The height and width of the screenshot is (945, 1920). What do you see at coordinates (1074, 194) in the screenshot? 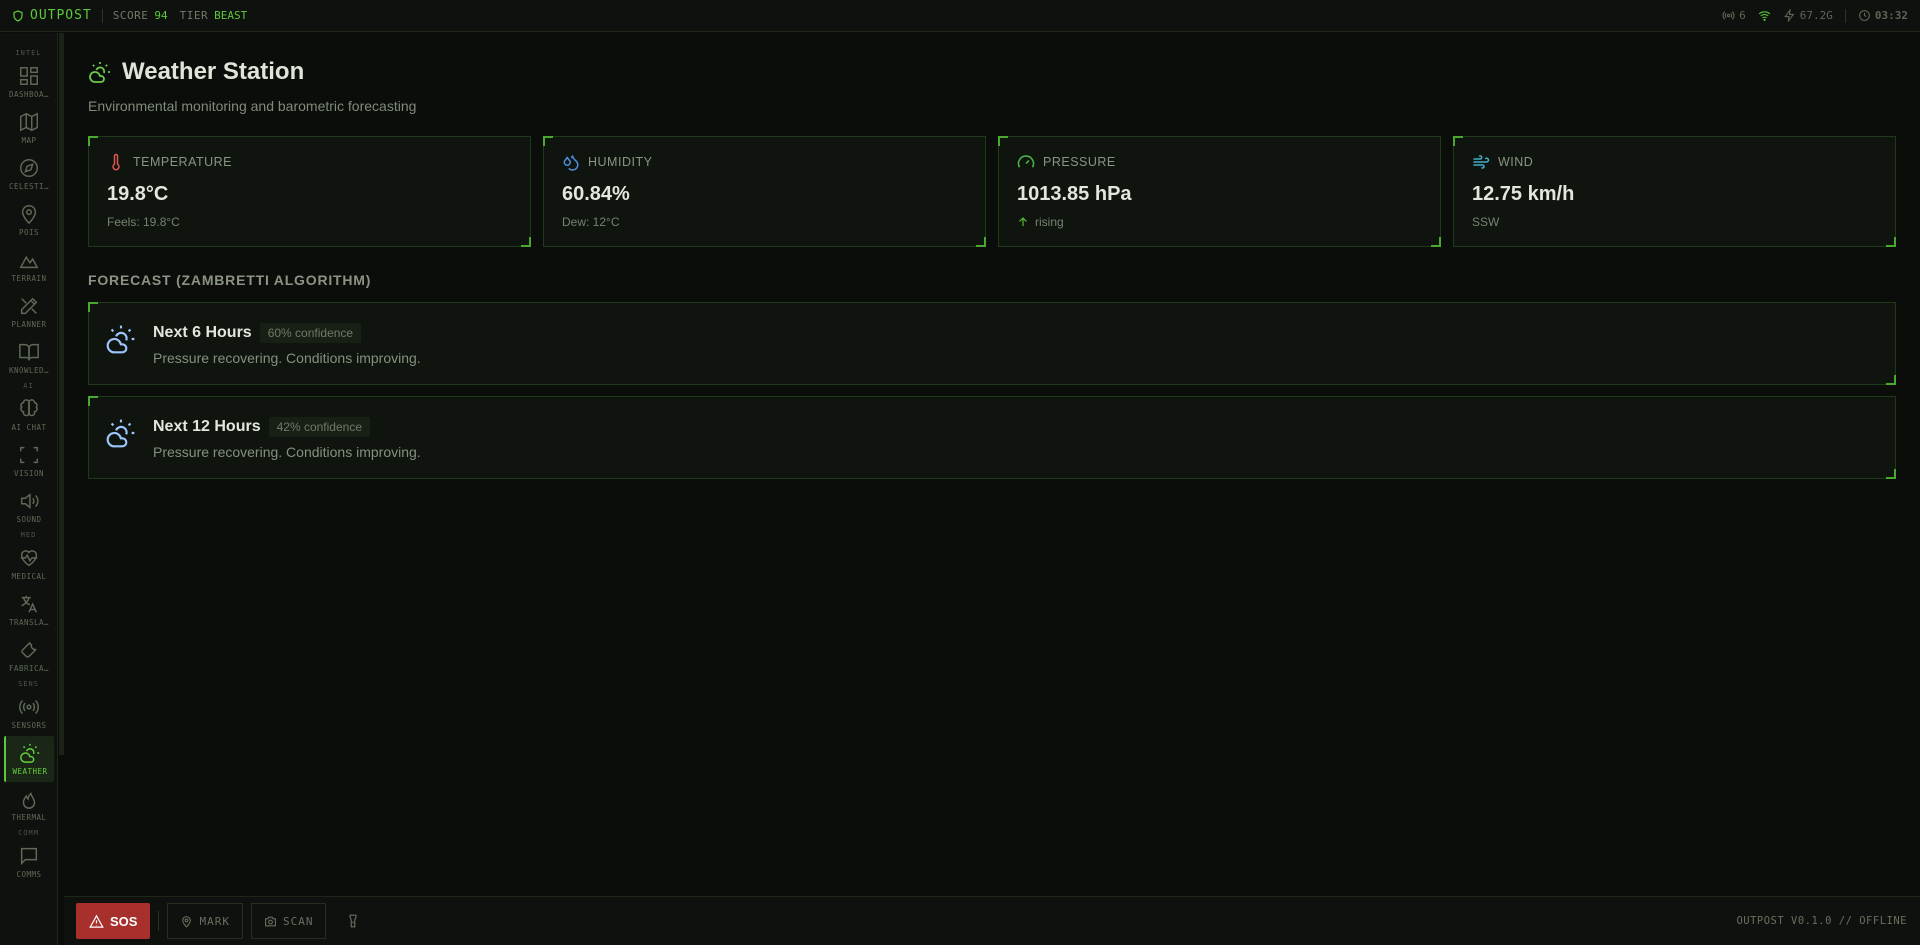
I see `card-value: 1013.85 hPa` at bounding box center [1074, 194].